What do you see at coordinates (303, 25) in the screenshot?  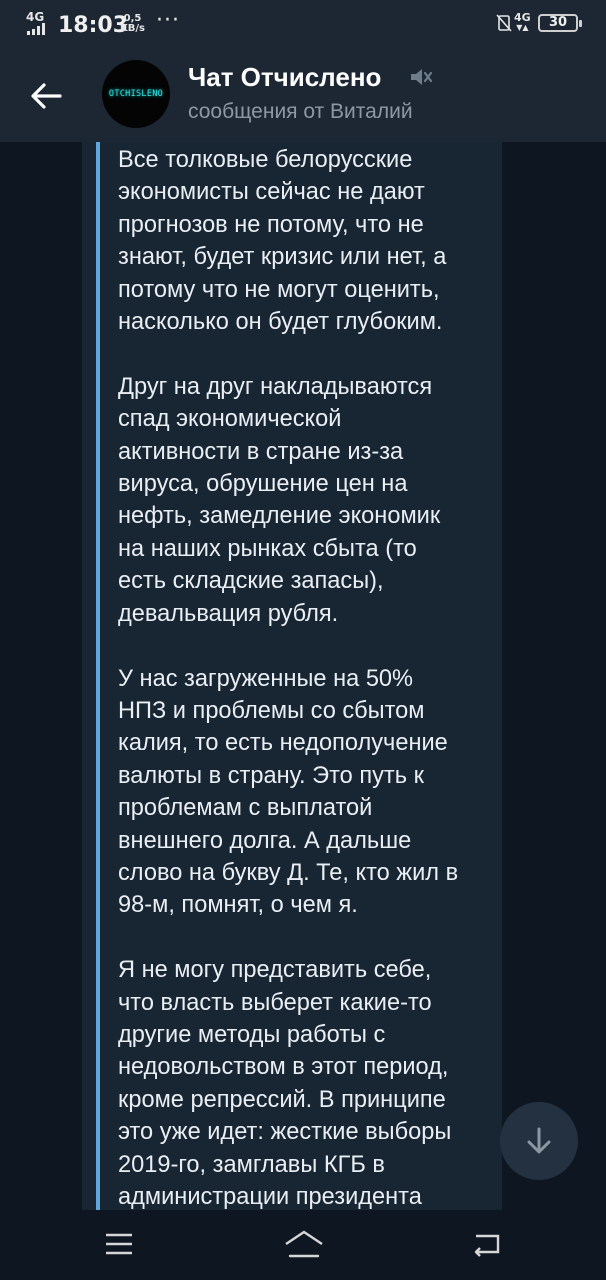 I see `status-bar: 4G 18:03 0,5 KB/s ··· 4G ▼▲ 30` at bounding box center [303, 25].